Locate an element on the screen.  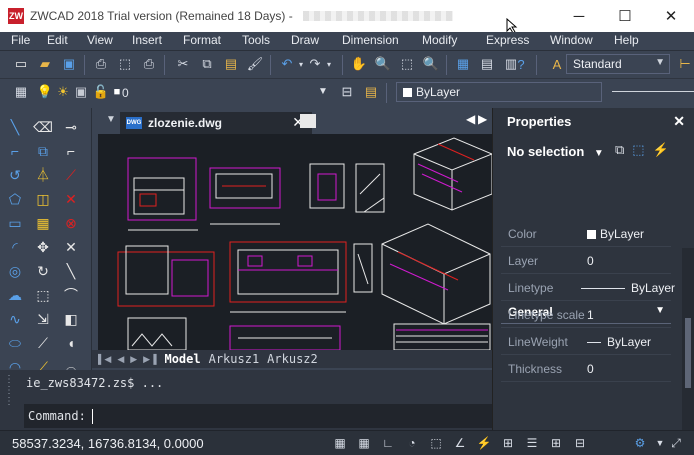
menu-dimension: Dimension is located at coordinates (370, 40).